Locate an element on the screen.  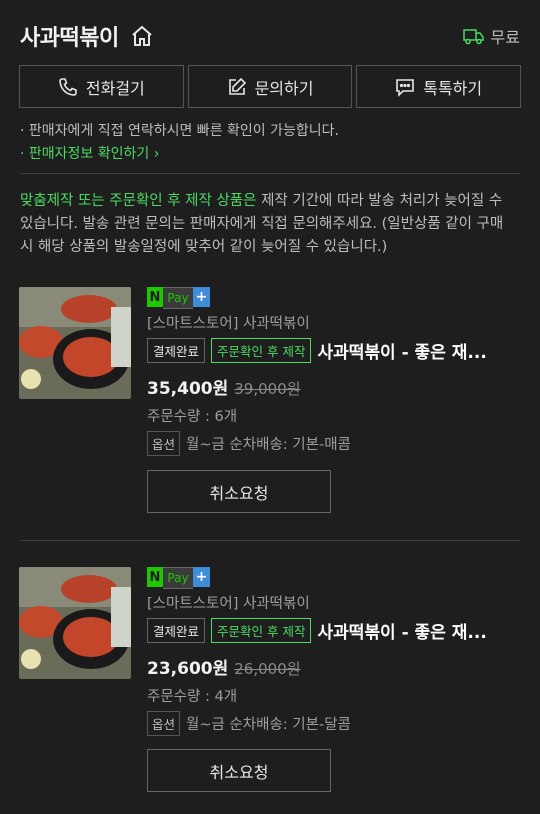
home-icon is located at coordinates (142, 36).